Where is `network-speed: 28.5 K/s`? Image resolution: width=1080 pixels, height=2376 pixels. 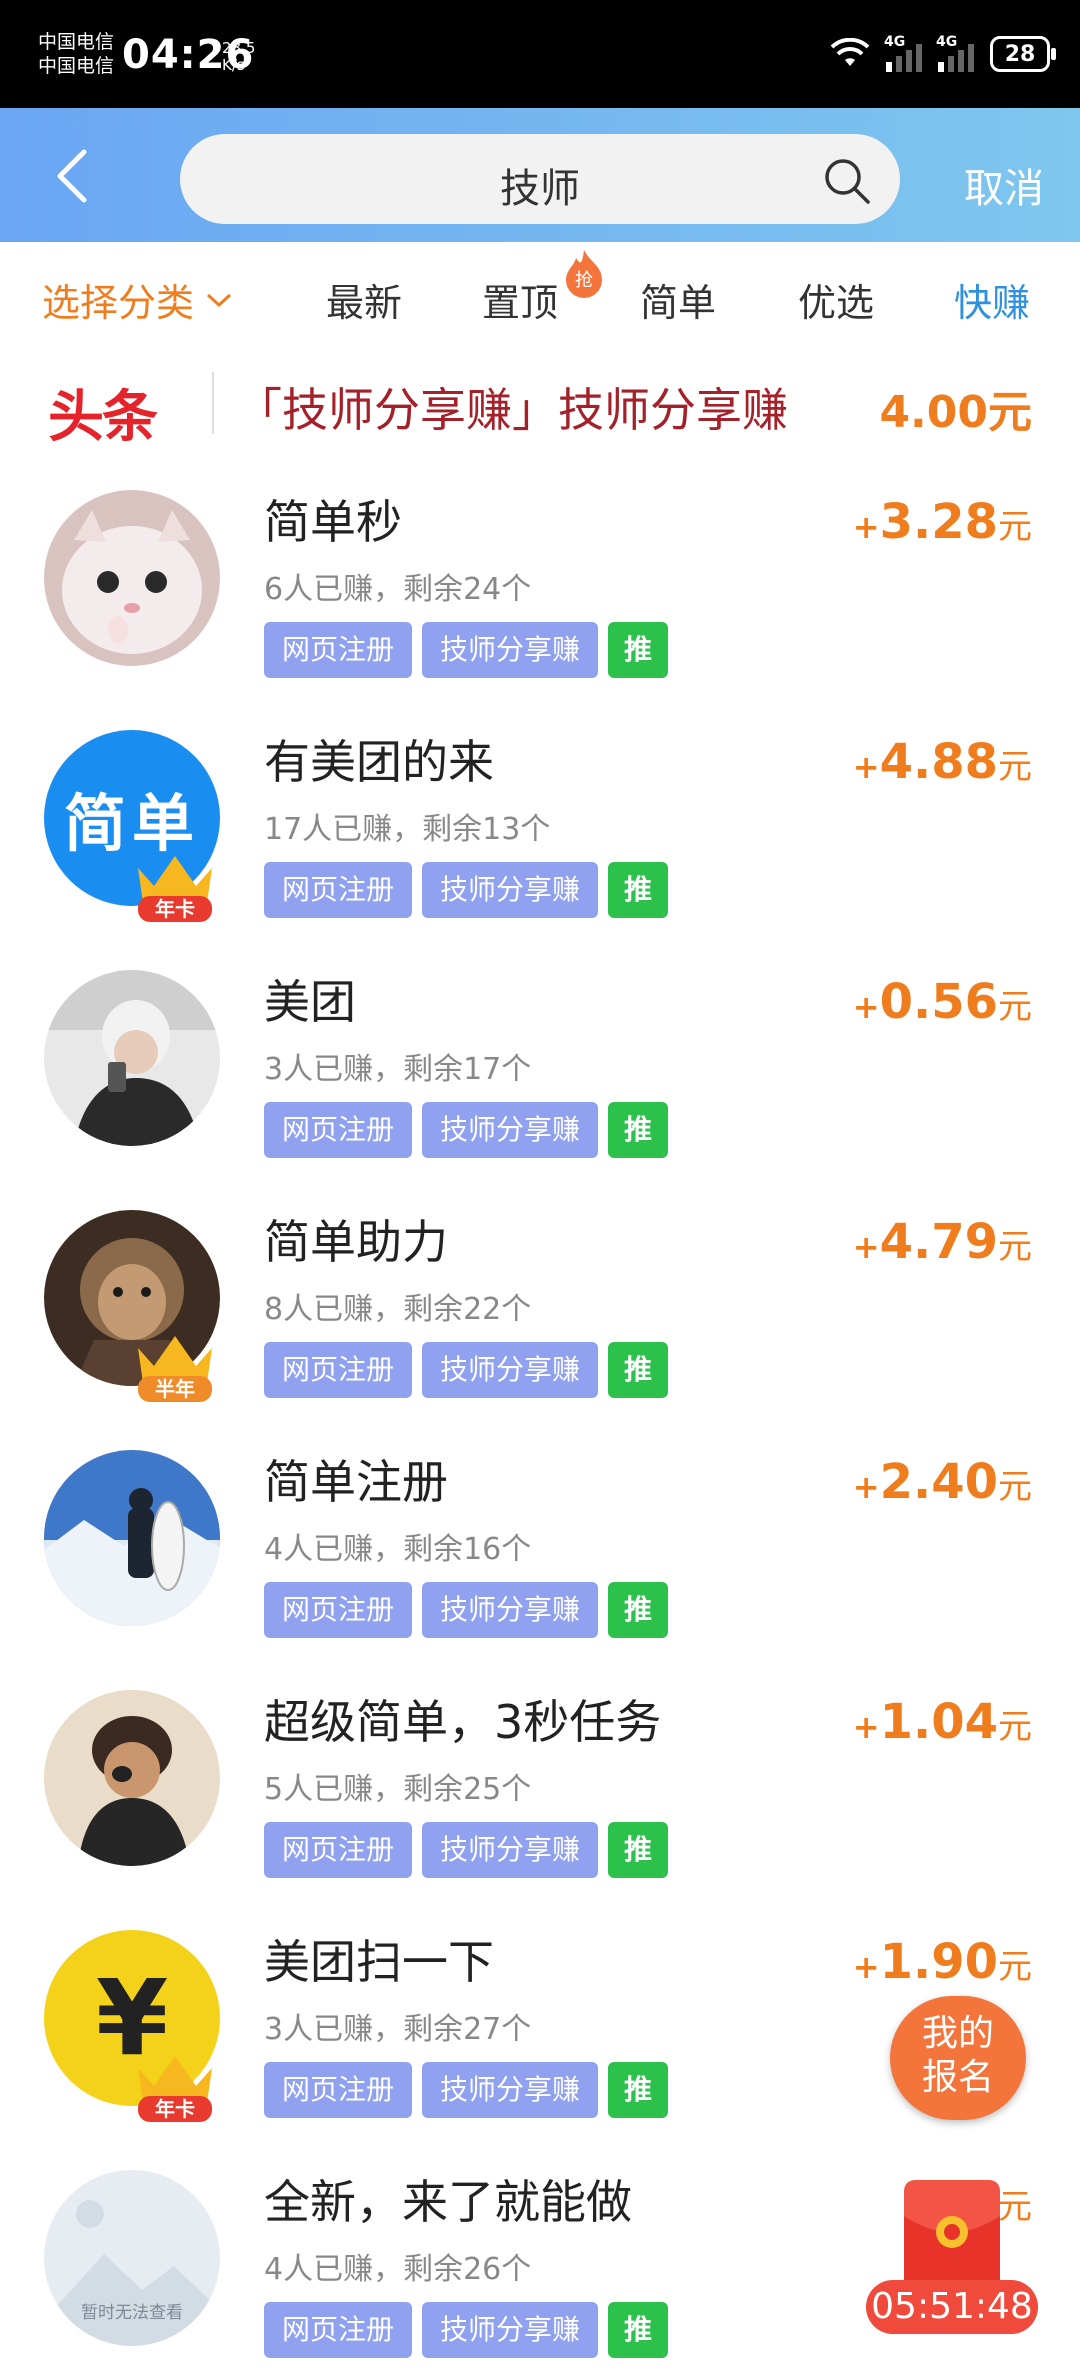 network-speed: 28.5 K/s is located at coordinates (238, 57).